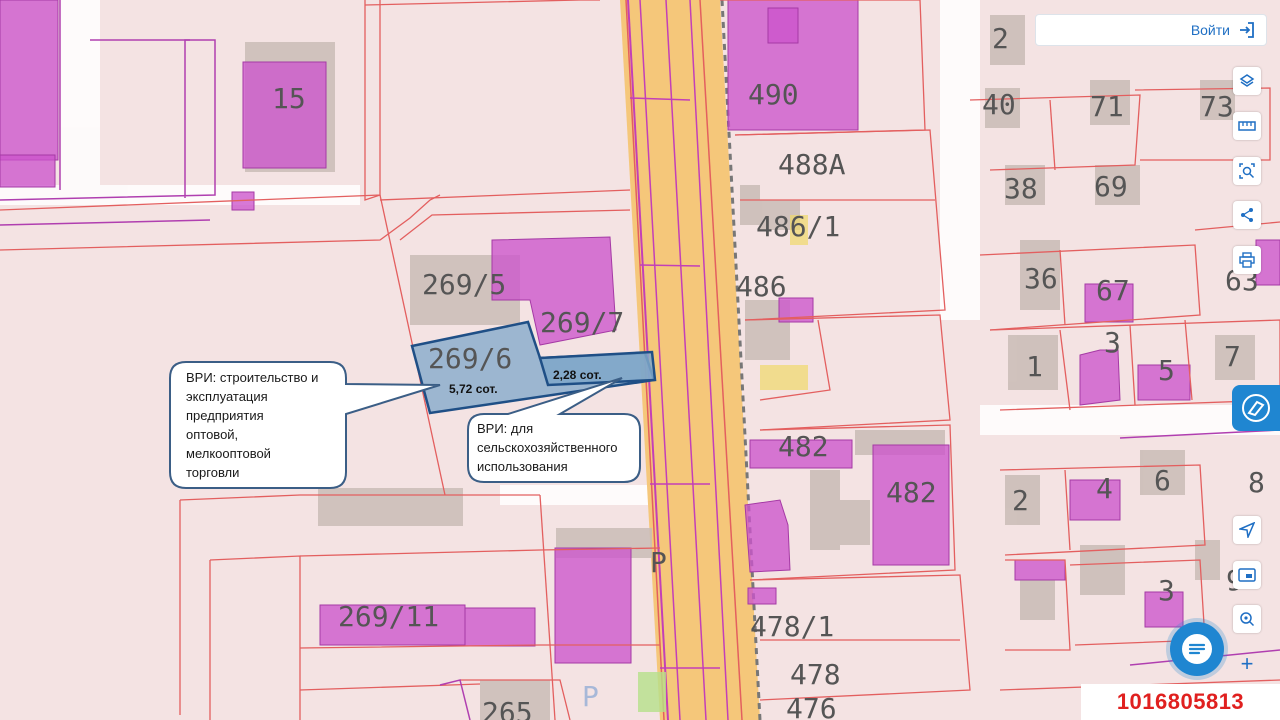 This screenshot has height=720, width=1280. Describe the element at coordinates (1151, 30) in the screenshot. I see `login-button: Войти` at that location.